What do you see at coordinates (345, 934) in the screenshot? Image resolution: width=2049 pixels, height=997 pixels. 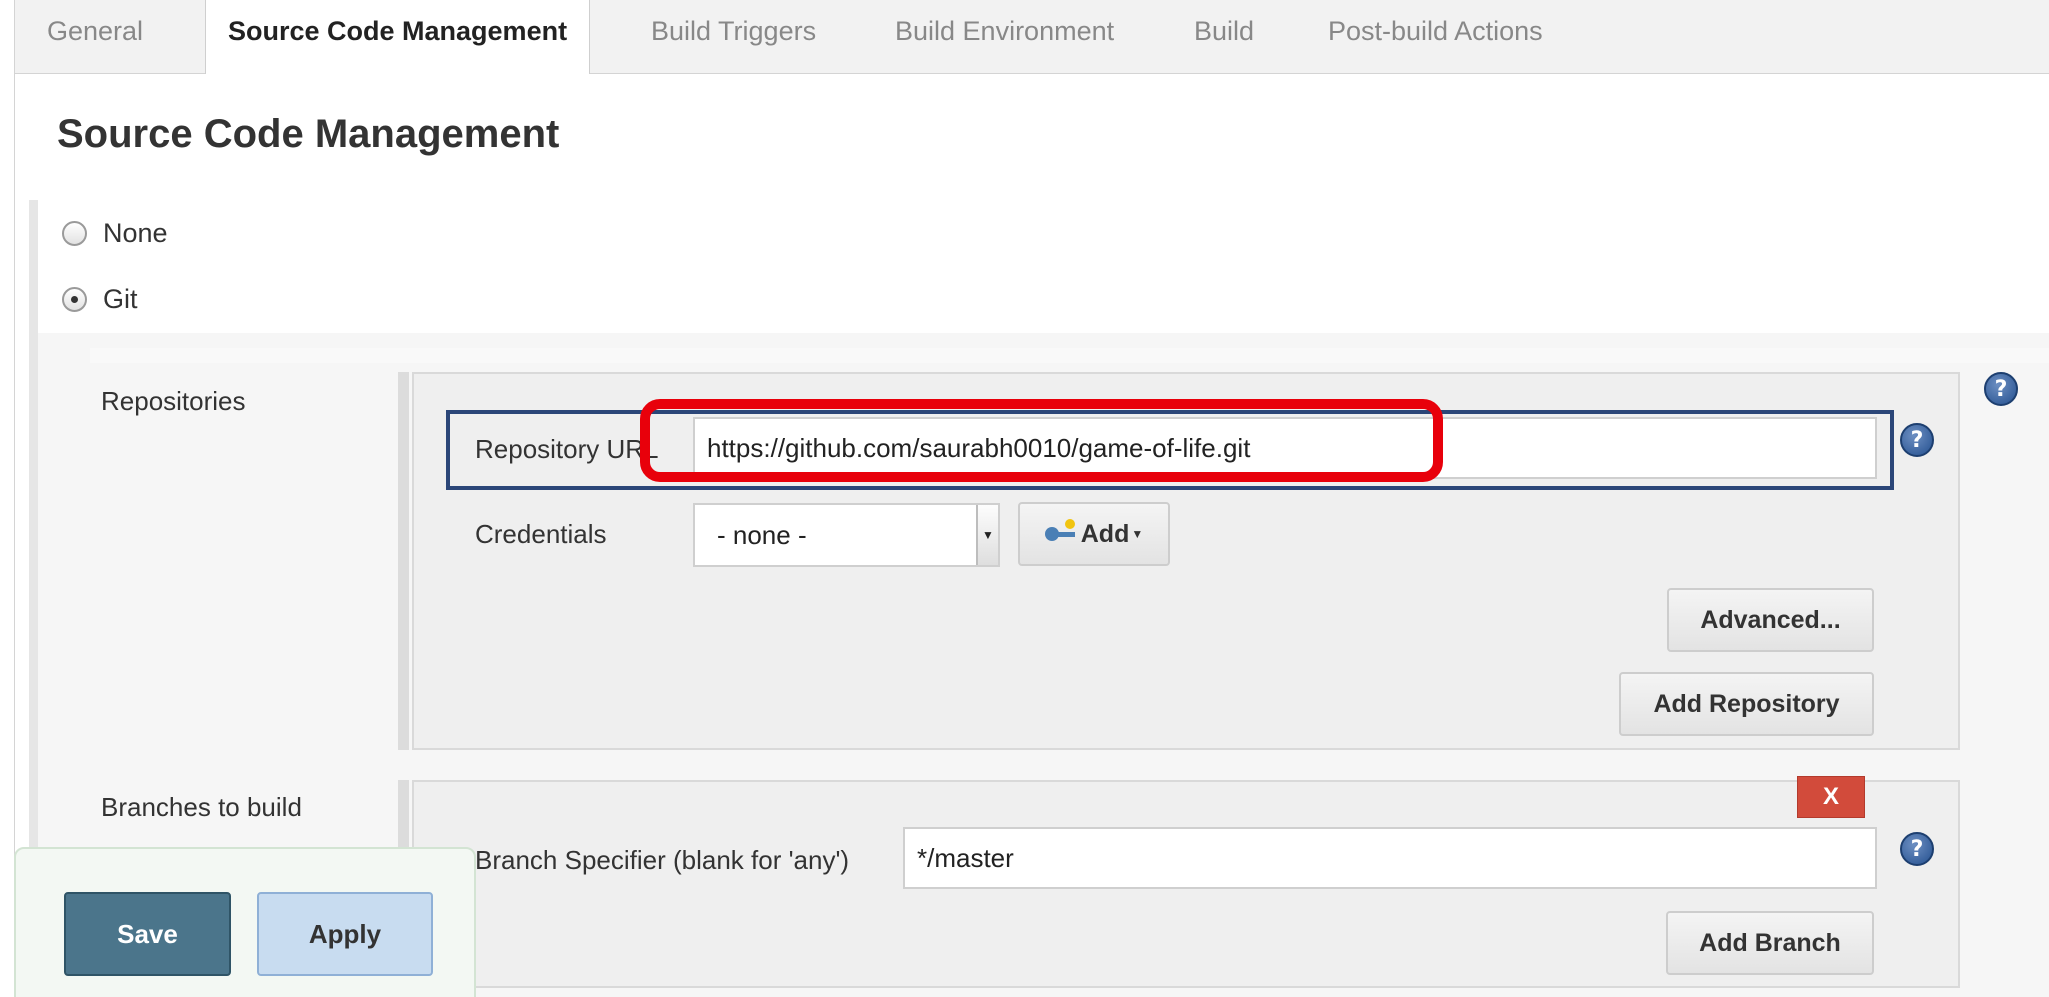 I see `apply-button: Apply` at bounding box center [345, 934].